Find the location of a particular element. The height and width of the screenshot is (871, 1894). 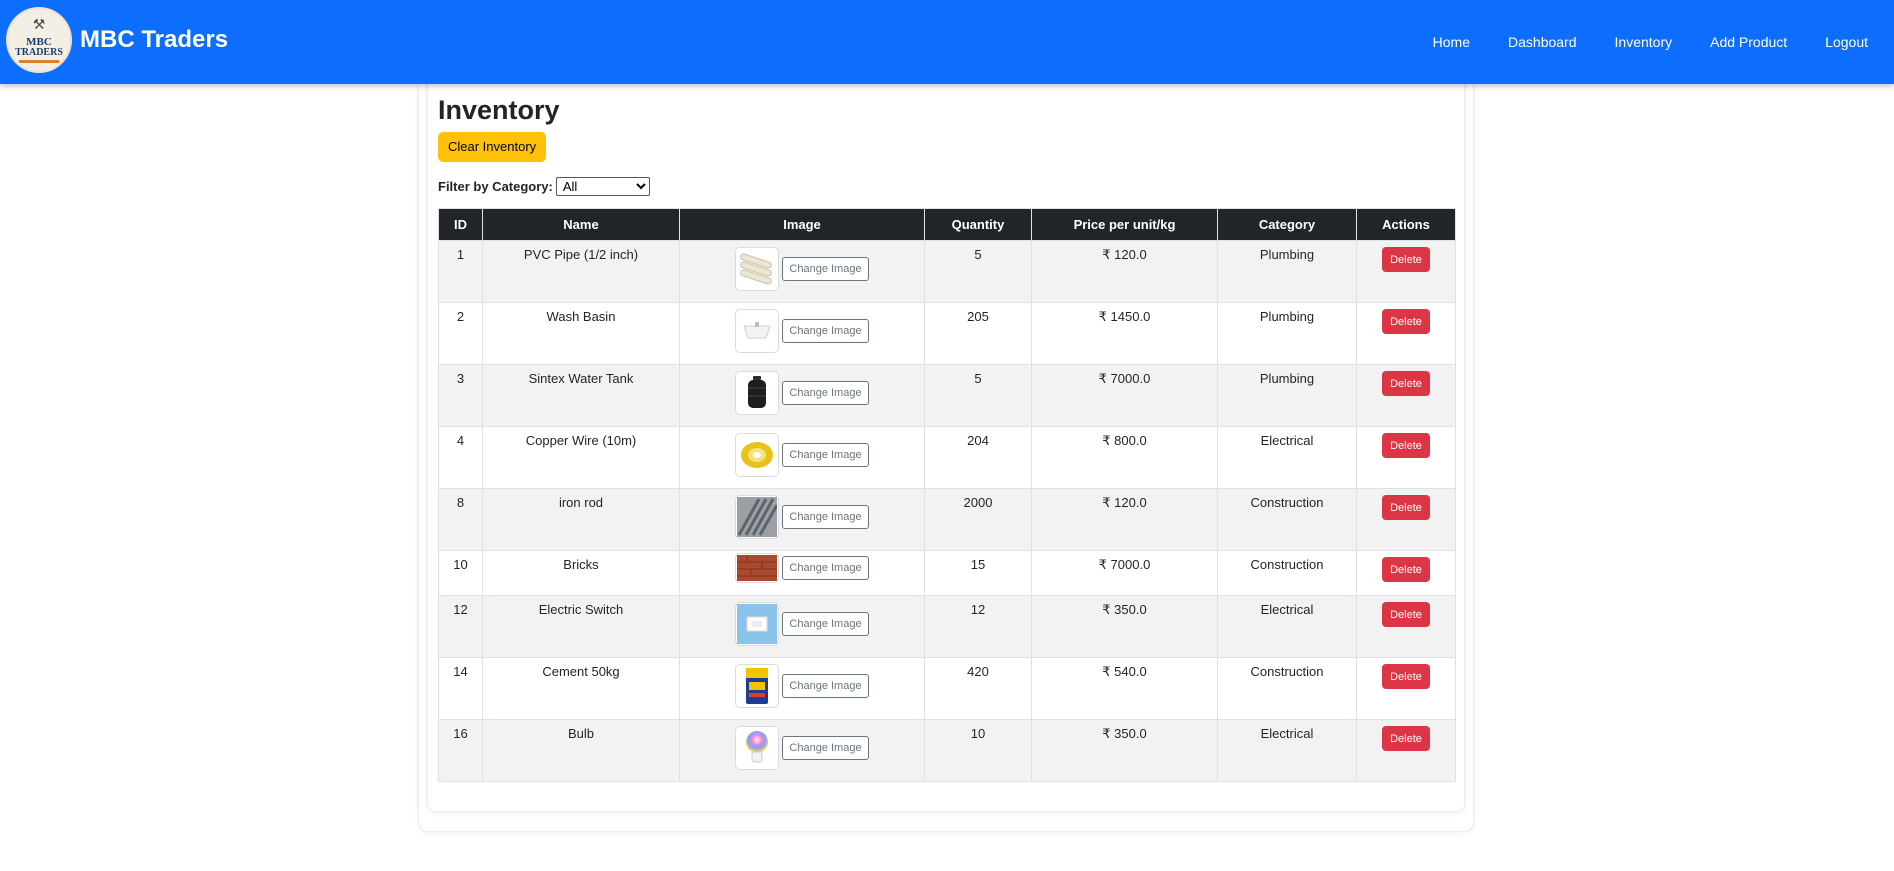

cell-quantity: 204 is located at coordinates (978, 457).